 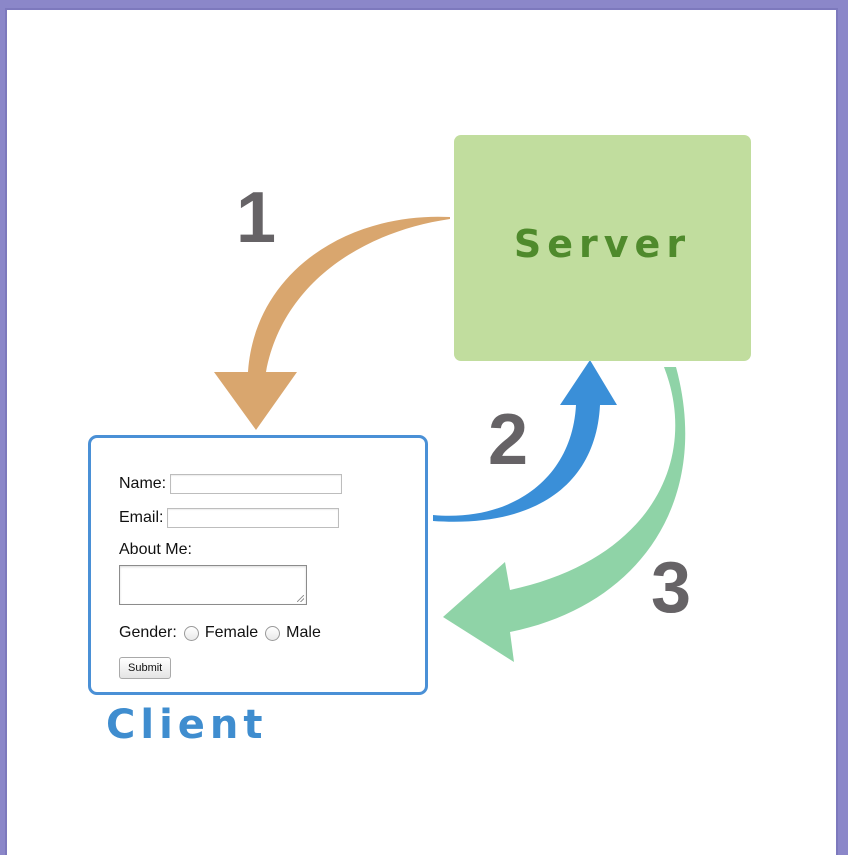 What do you see at coordinates (256, 218) in the screenshot?
I see `step-1-number: 1` at bounding box center [256, 218].